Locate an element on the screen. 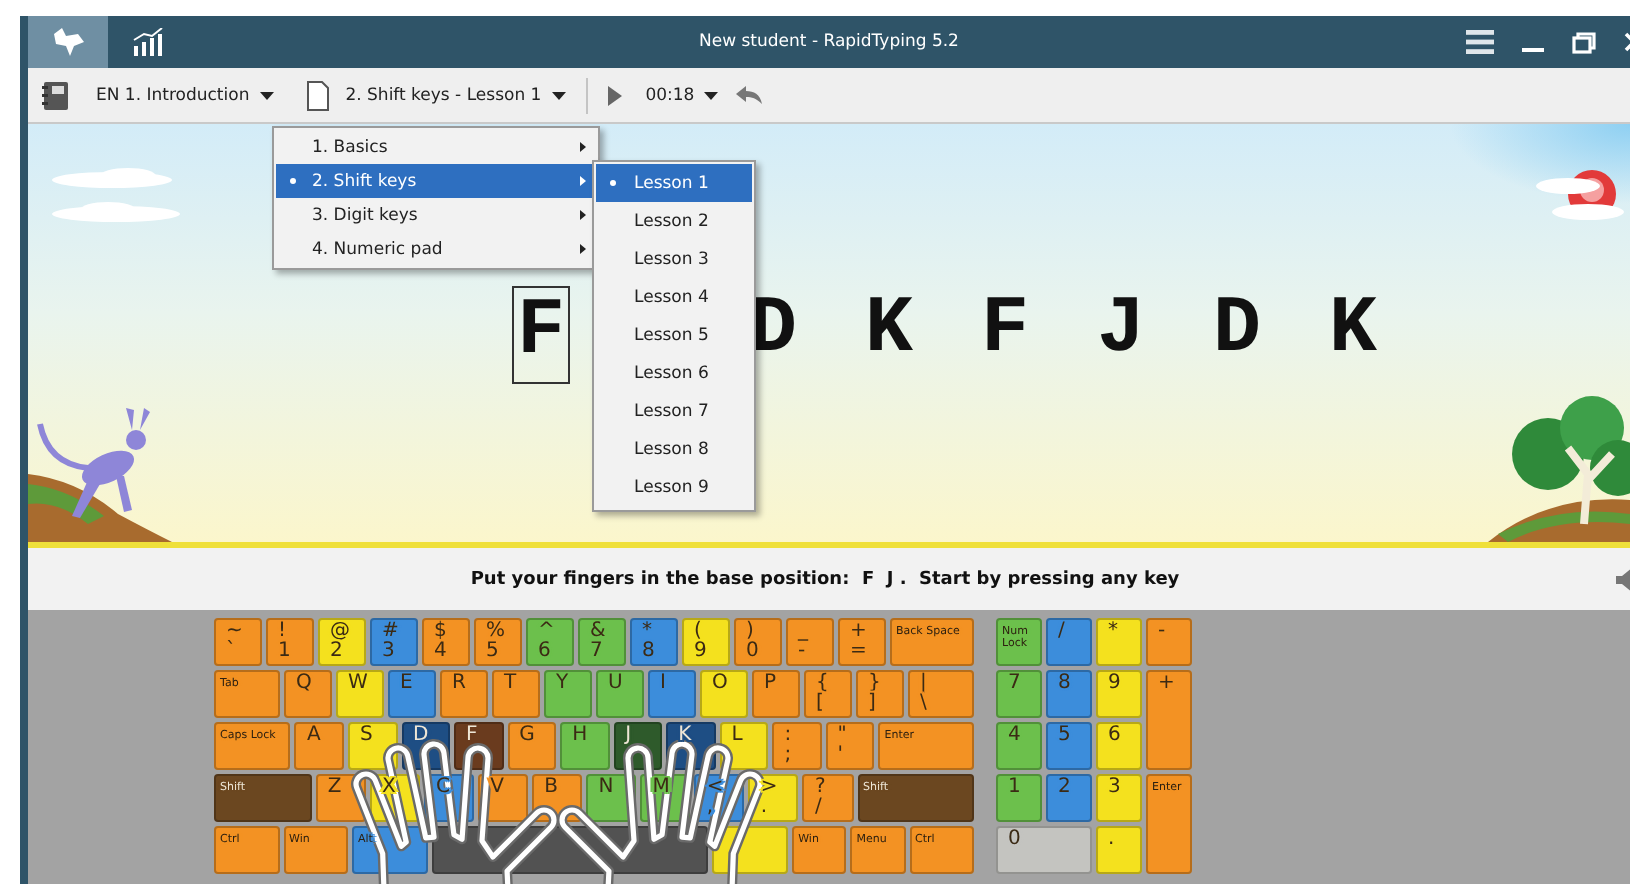  key-label: L is located at coordinates (737, 736).